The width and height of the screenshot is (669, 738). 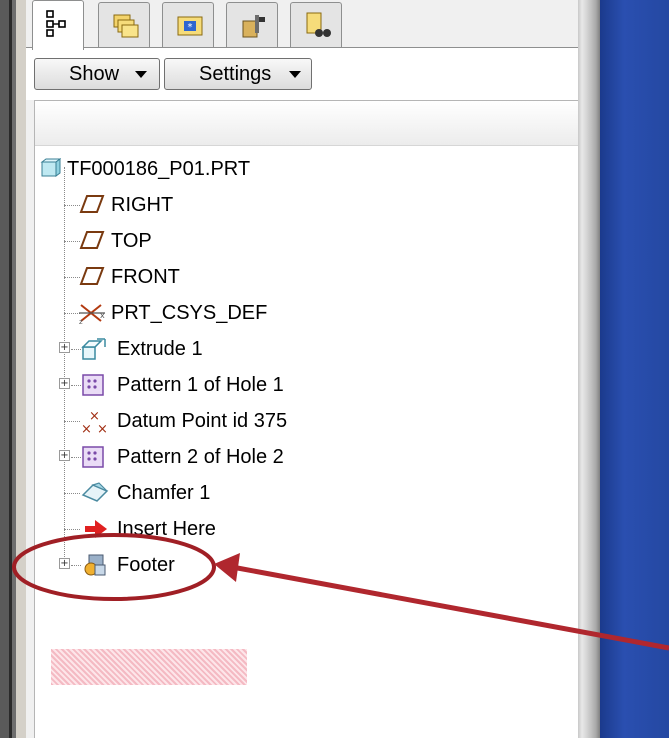 What do you see at coordinates (93, 349) in the screenshot?
I see `extrude-icon` at bounding box center [93, 349].